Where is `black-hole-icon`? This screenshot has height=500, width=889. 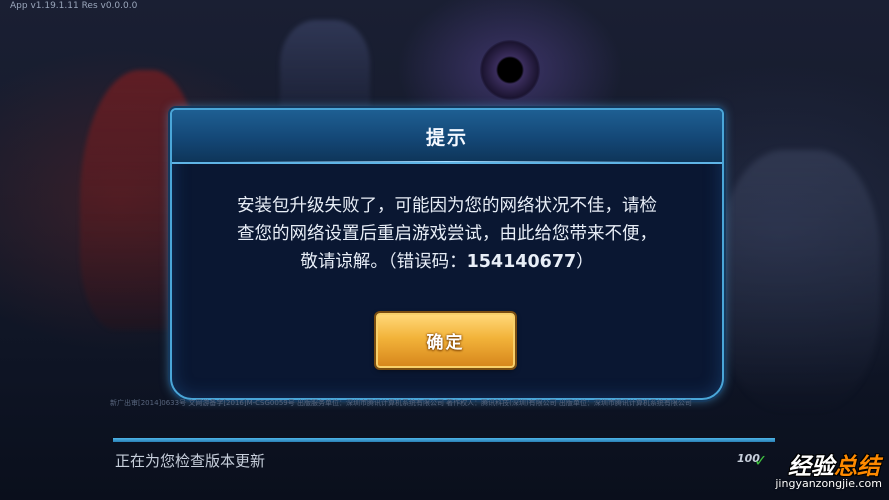 black-hole-icon is located at coordinates (510, 70).